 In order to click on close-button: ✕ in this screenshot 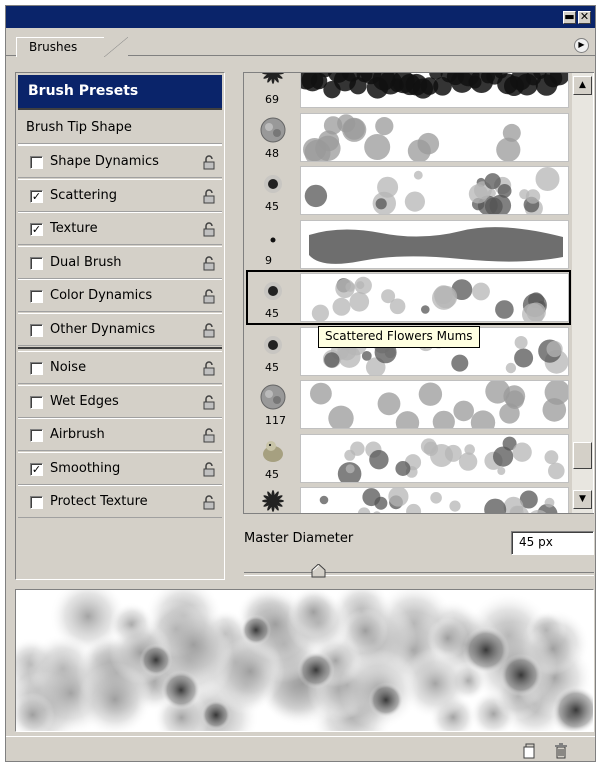, I will do `click(584, 17)`.